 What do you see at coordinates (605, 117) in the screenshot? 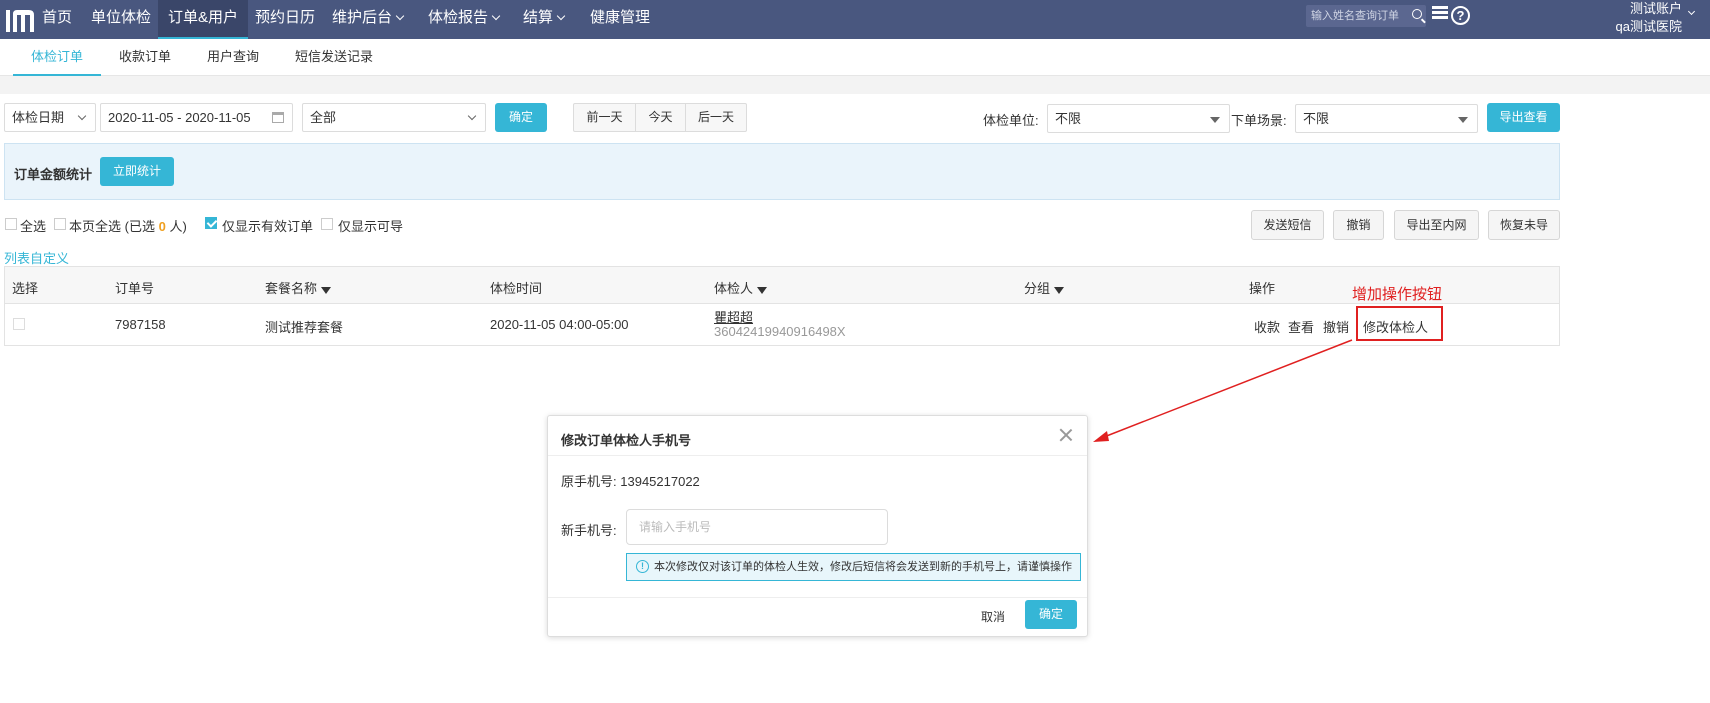
I see `prev-day-button: 前一天` at bounding box center [605, 117].